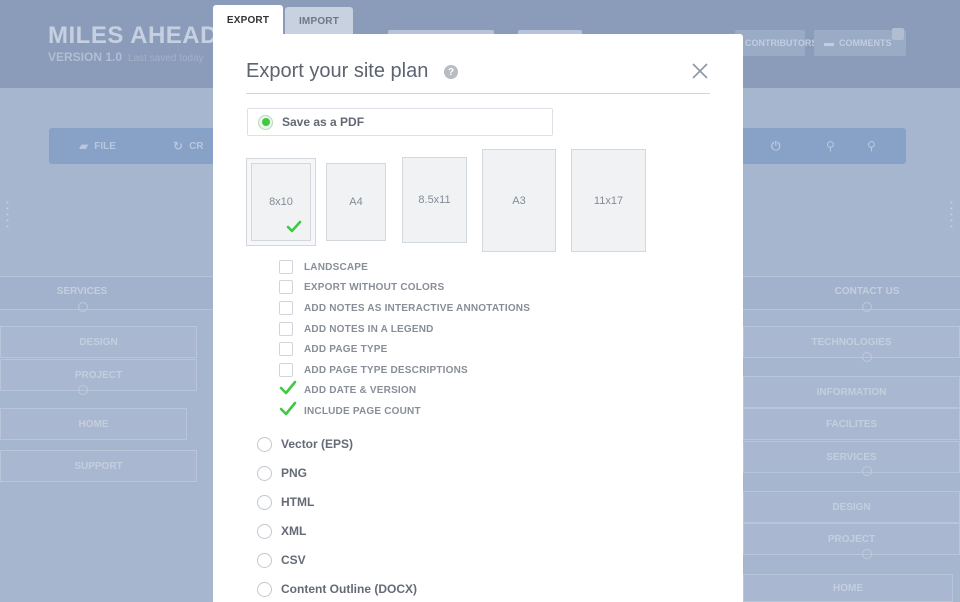 This screenshot has height=602, width=960. Describe the element at coordinates (133, 35) in the screenshot. I see `app-title: MILES AHEAD` at that location.